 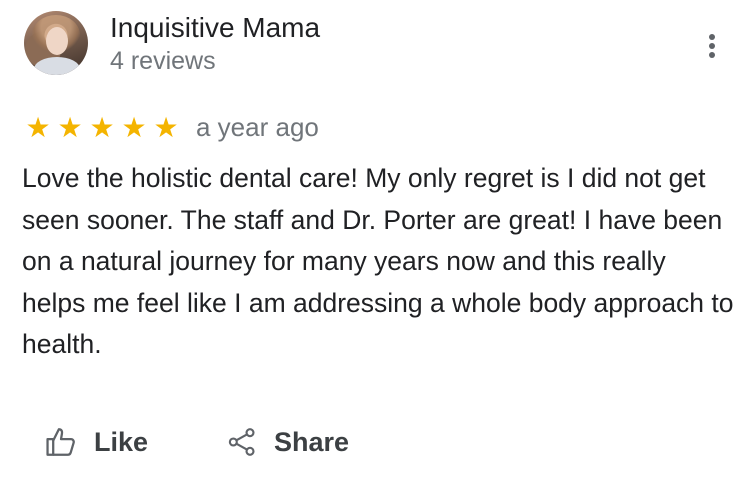 What do you see at coordinates (242, 442) in the screenshot?
I see `share-icon` at bounding box center [242, 442].